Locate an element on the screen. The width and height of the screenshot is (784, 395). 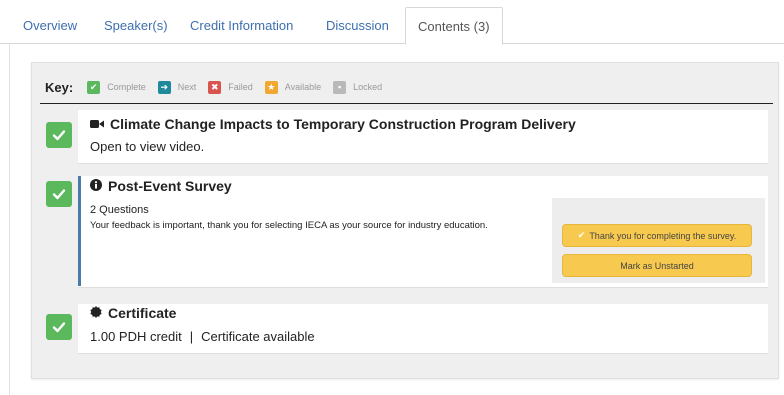
key-item-next: ➔ Next is located at coordinates (177, 87).